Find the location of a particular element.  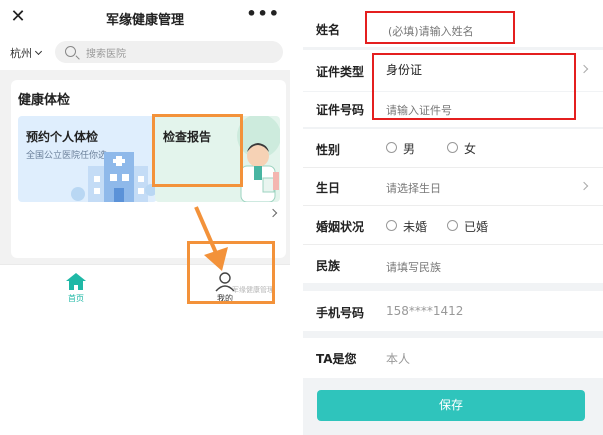

ethnicity-row: 民族 请填写民族 is located at coordinates (453, 264).